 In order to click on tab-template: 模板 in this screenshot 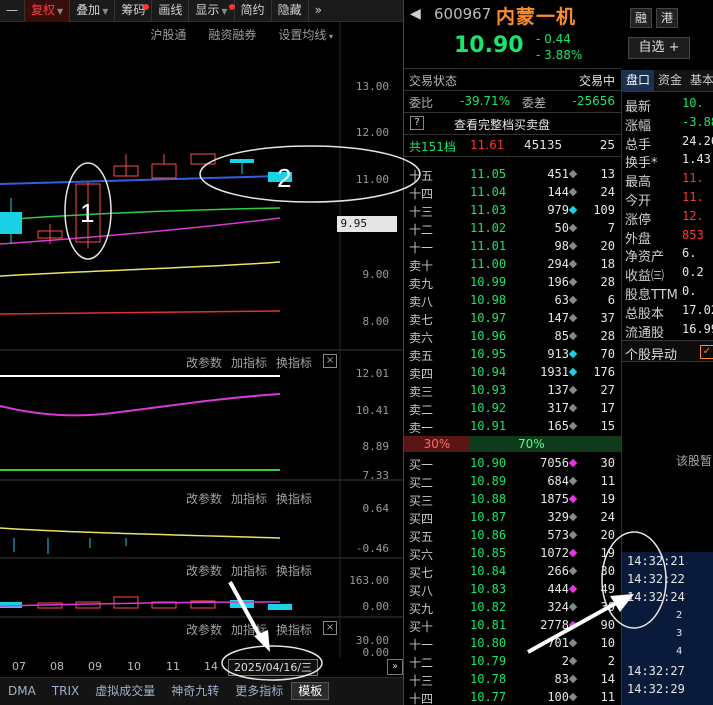, I will do `click(310, 691)`.